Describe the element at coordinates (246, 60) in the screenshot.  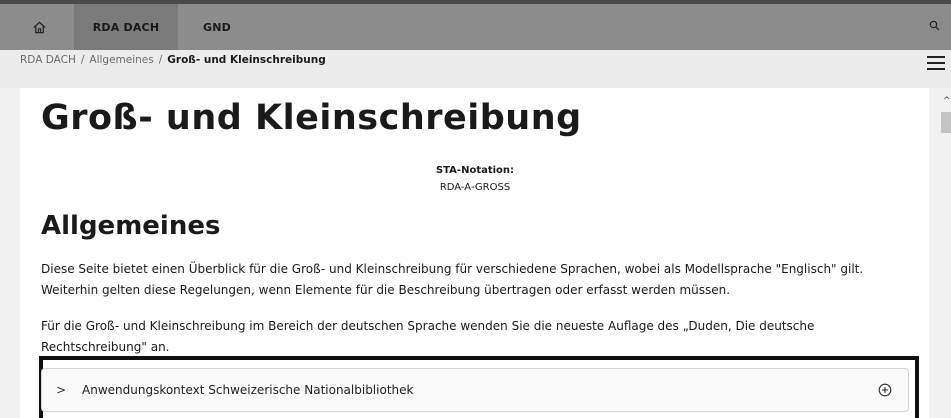
I see `breadcrumb-current: Groß- und Kleinschreibung` at that location.